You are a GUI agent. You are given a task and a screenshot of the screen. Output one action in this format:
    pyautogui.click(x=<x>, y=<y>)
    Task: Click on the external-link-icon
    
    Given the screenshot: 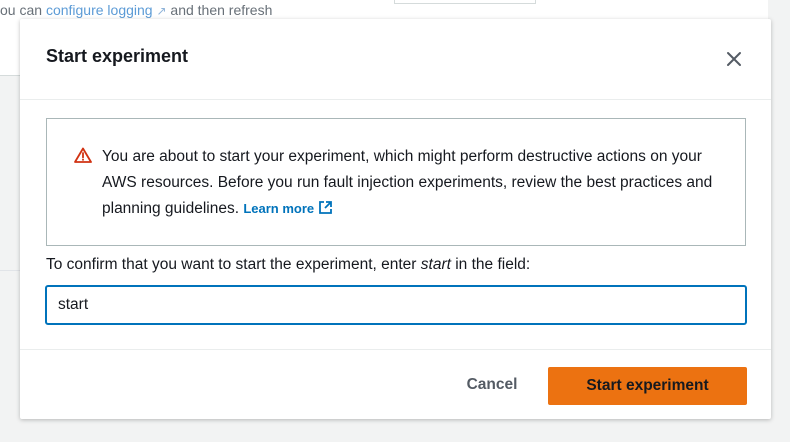 What is the action you would take?
    pyautogui.click(x=326, y=207)
    